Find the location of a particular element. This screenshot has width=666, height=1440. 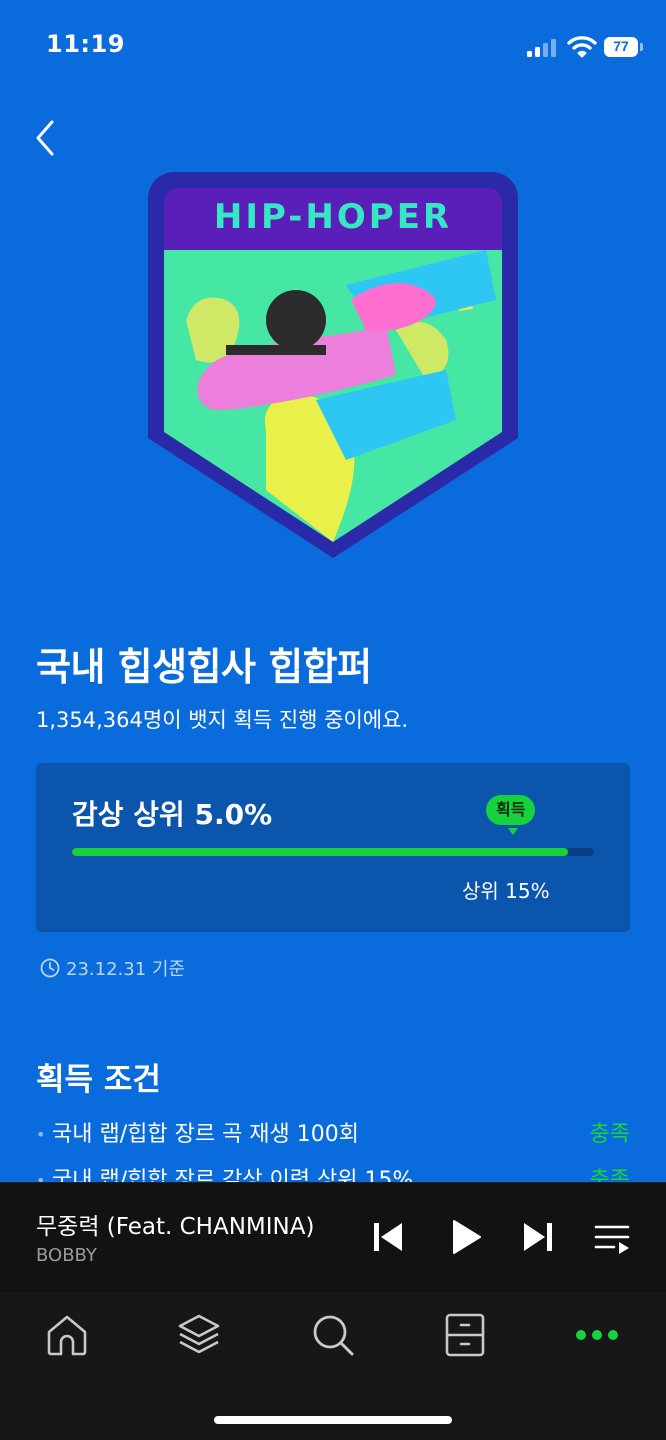

threshold-label: 상위 15% is located at coordinates (506, 891).